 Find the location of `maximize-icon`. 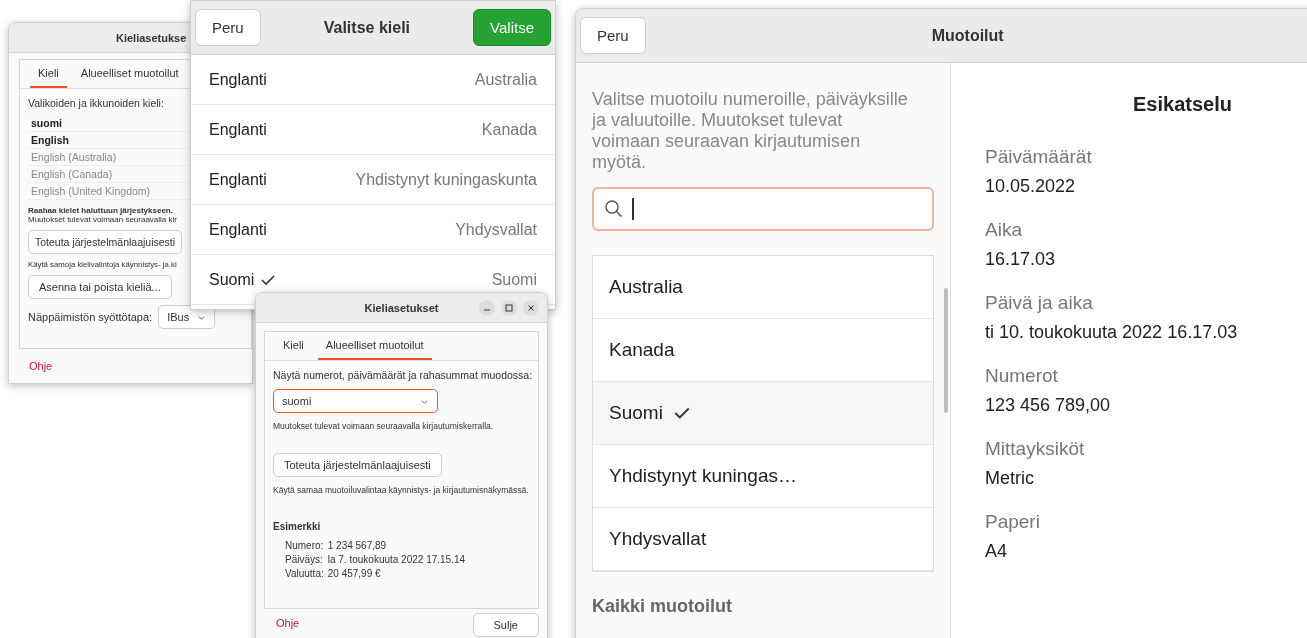

maximize-icon is located at coordinates (509, 307).